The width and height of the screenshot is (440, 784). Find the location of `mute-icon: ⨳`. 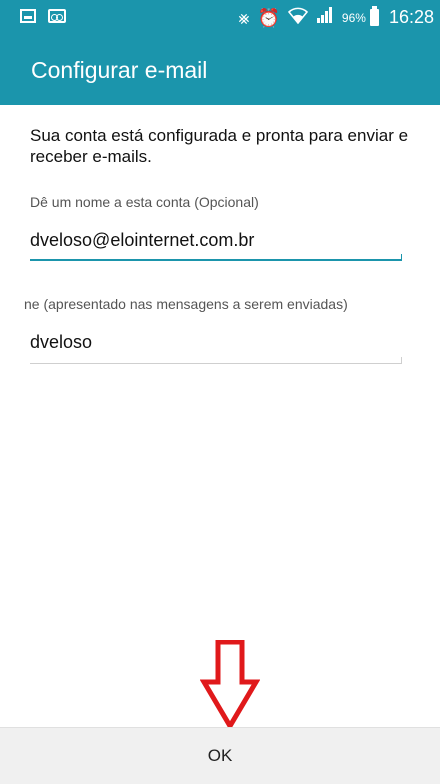

mute-icon: ⨳ is located at coordinates (244, 17).